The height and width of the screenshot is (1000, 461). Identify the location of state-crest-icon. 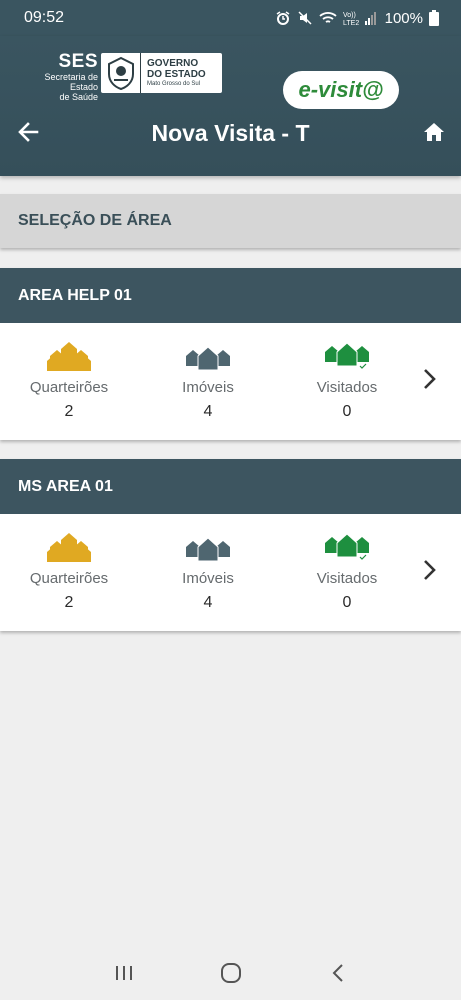
(121, 73).